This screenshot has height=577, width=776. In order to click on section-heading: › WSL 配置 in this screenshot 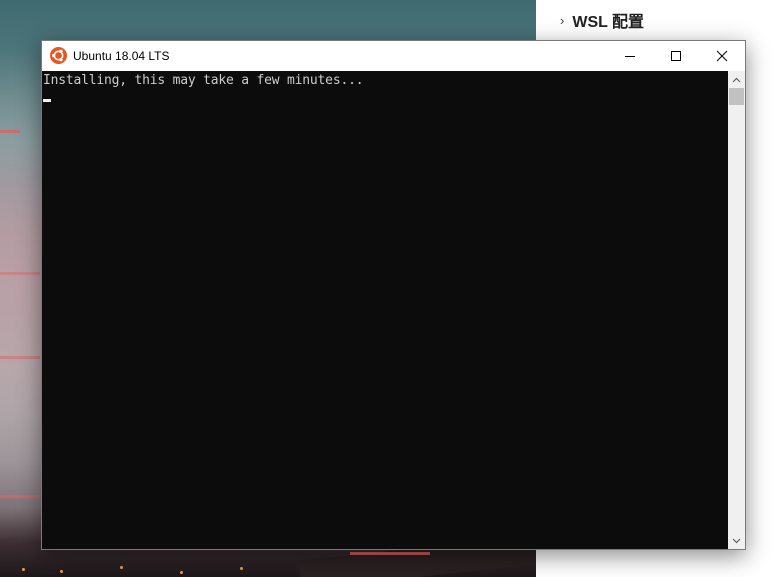, I will do `click(602, 20)`.